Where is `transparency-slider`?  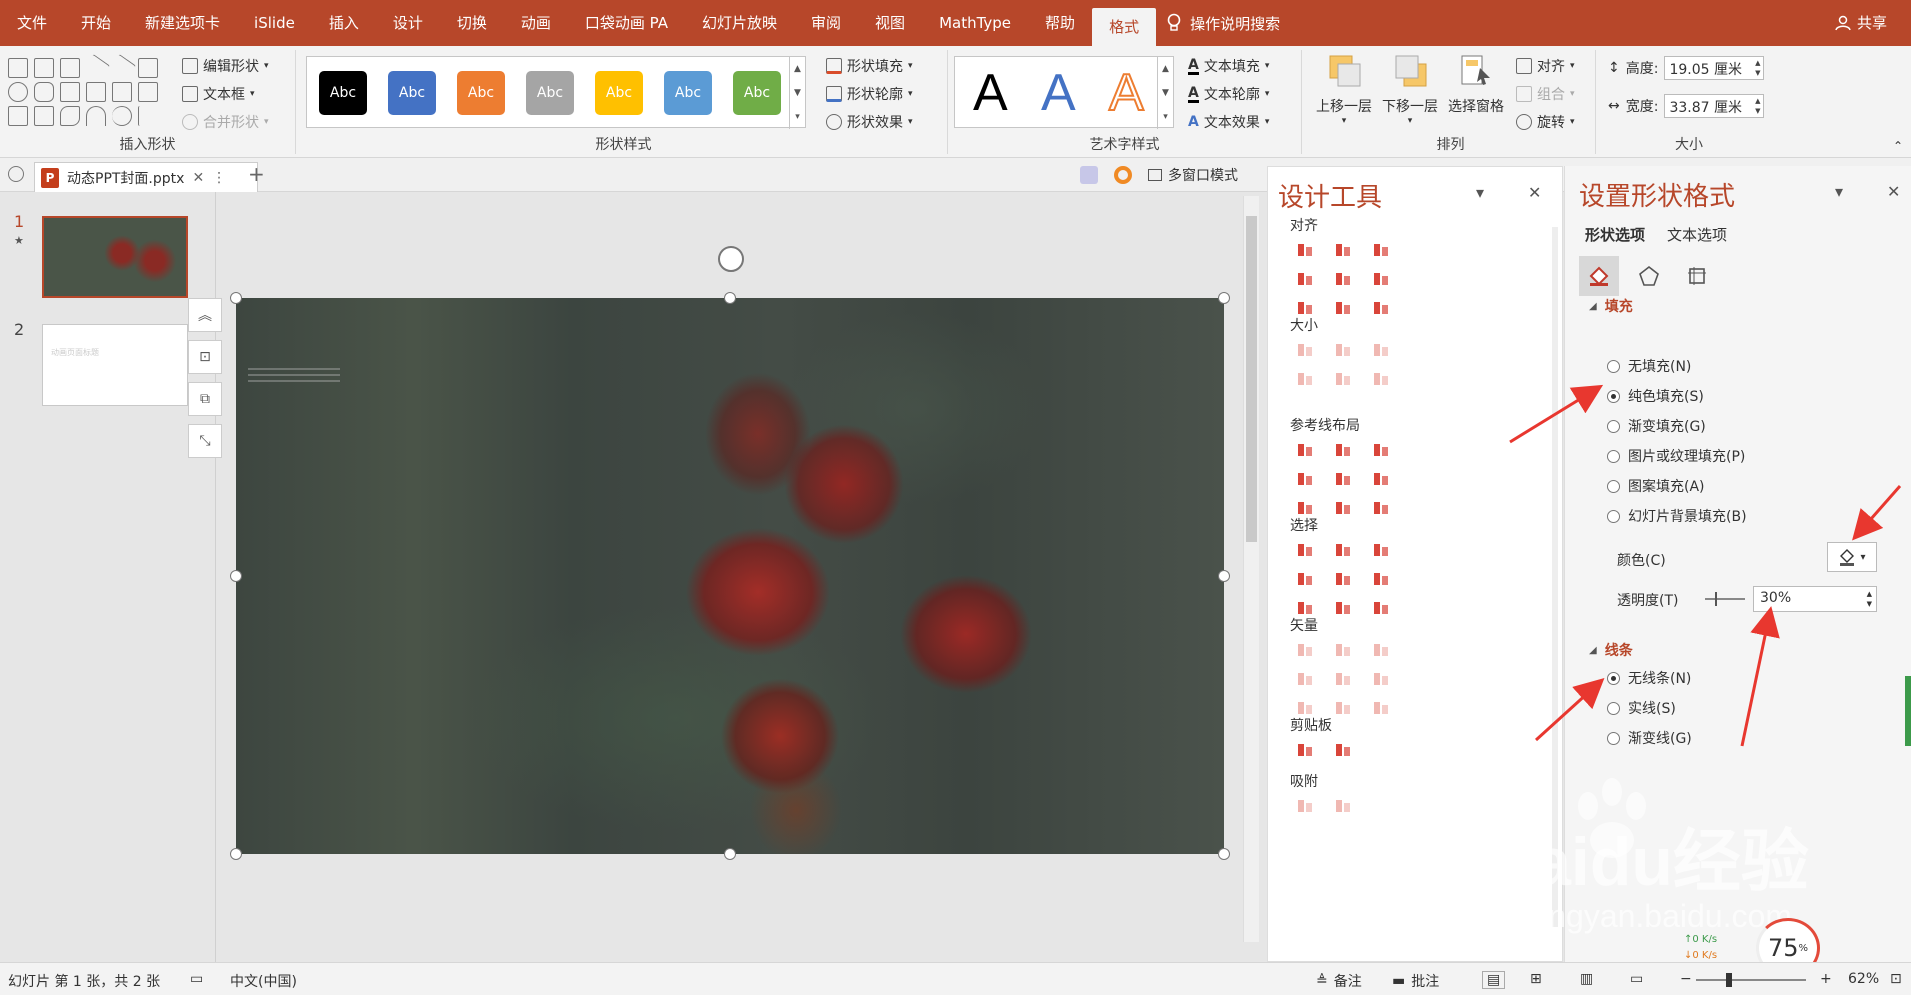 transparency-slider is located at coordinates (1725, 599).